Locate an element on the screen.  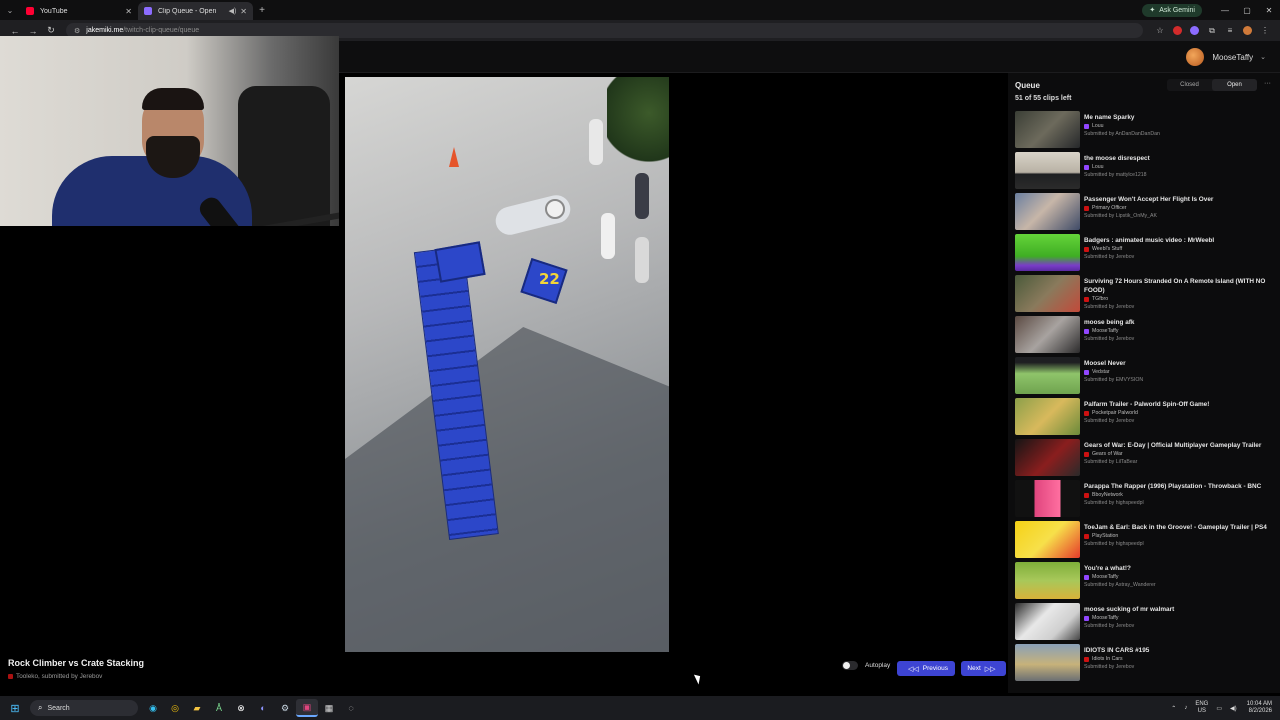
reload-icon: ↻ is located at coordinates (51, 30).